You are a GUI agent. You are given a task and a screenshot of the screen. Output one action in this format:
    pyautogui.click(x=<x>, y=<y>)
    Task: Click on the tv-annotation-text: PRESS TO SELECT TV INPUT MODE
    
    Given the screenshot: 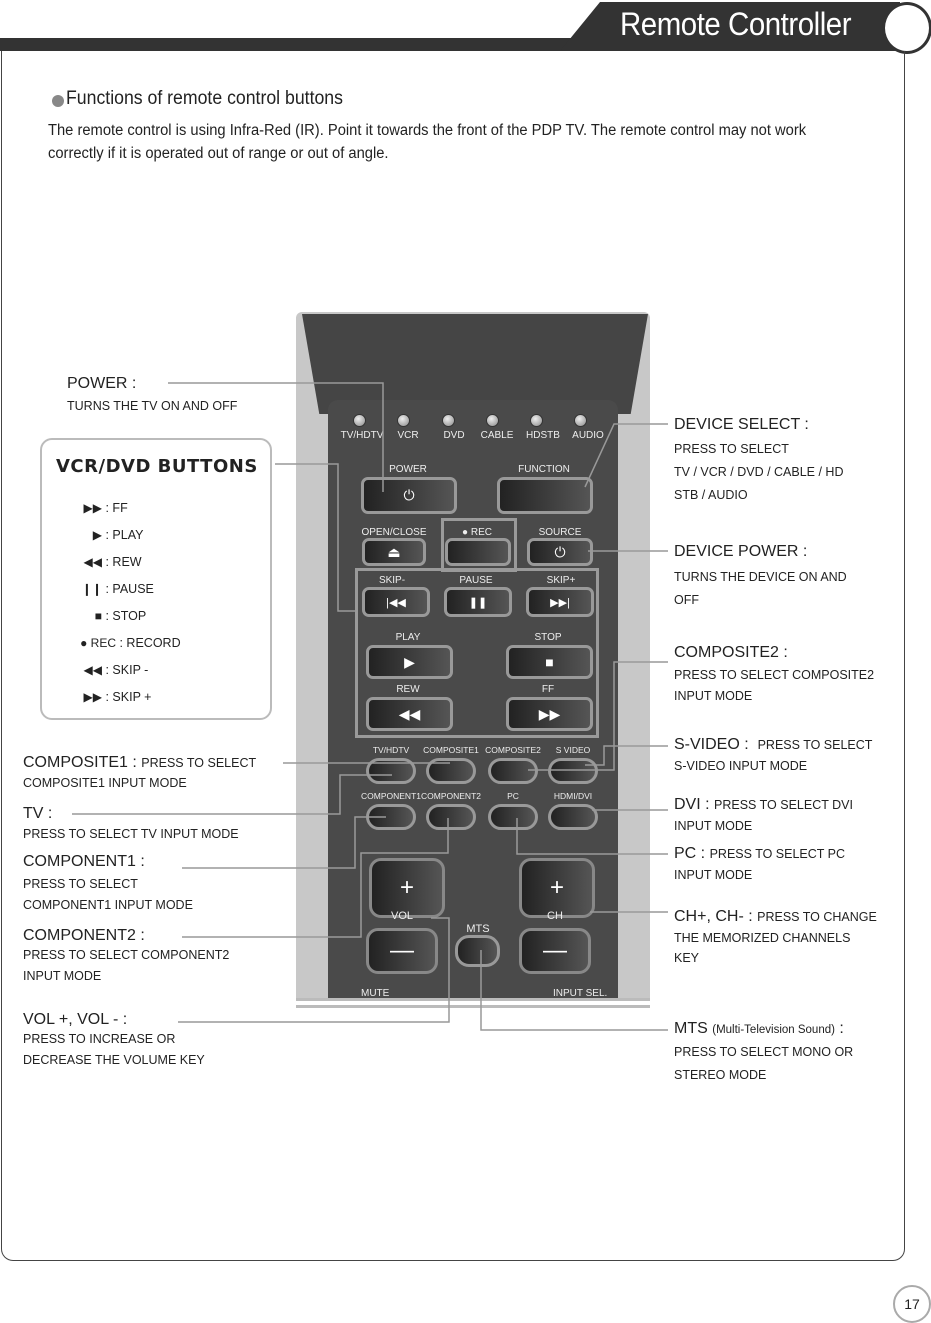 What is the action you would take?
    pyautogui.click(x=131, y=834)
    